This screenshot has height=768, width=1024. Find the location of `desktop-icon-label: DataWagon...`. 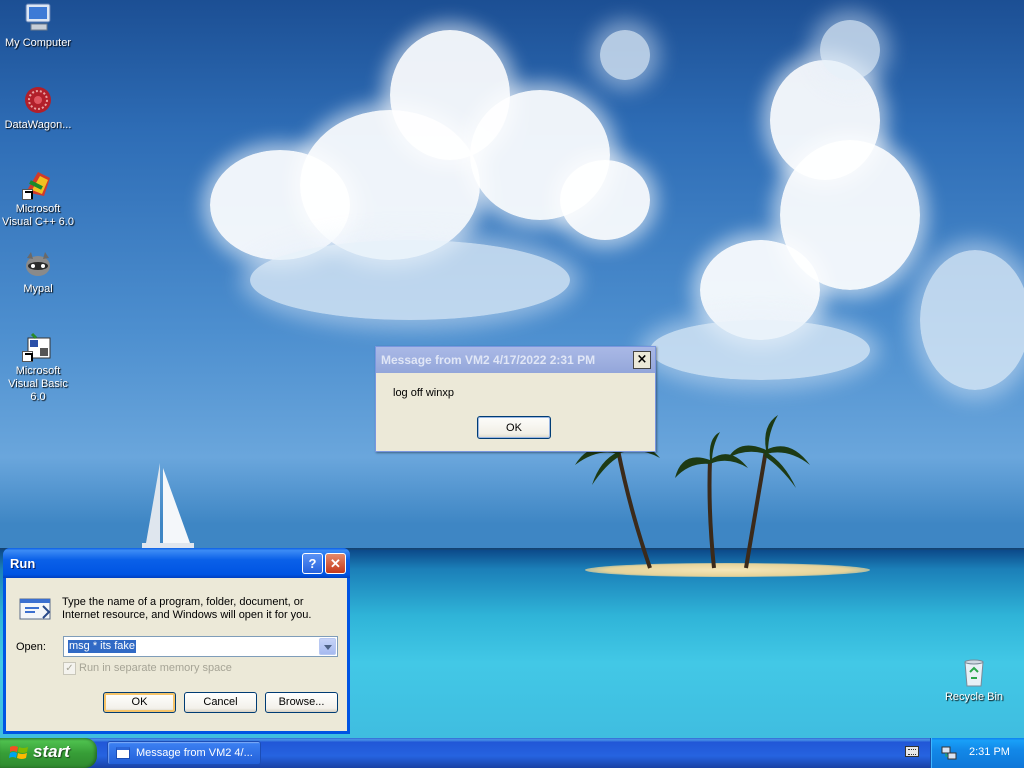

desktop-icon-label: DataWagon... is located at coordinates (38, 125).